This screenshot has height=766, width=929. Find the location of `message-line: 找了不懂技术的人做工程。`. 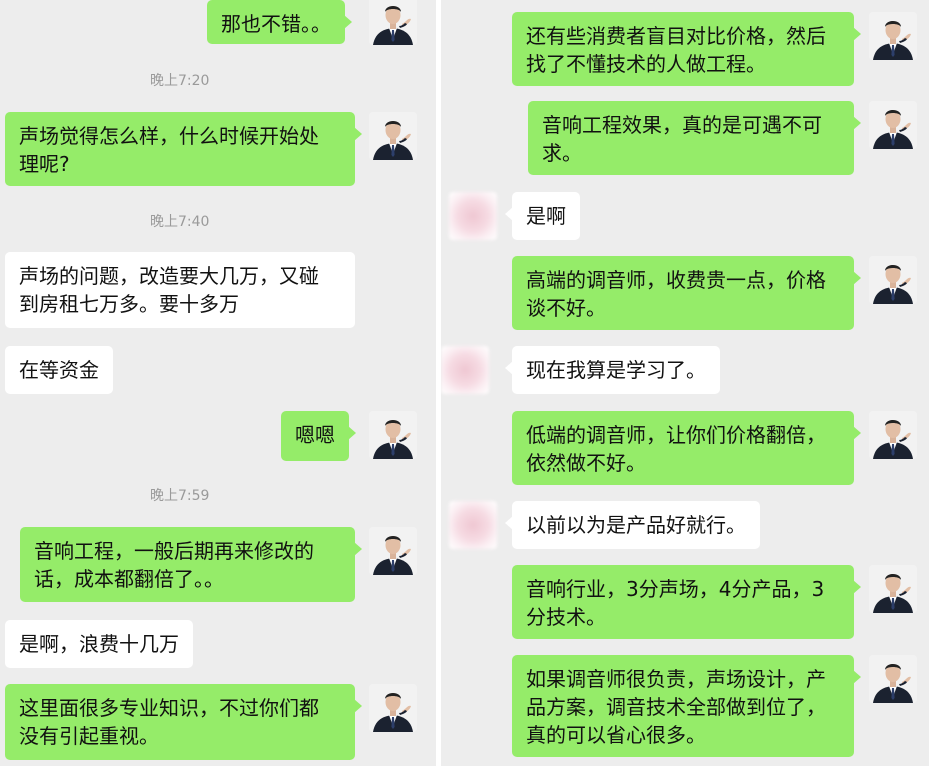

message-line: 找了不懂技术的人做工程。 is located at coordinates (646, 64).